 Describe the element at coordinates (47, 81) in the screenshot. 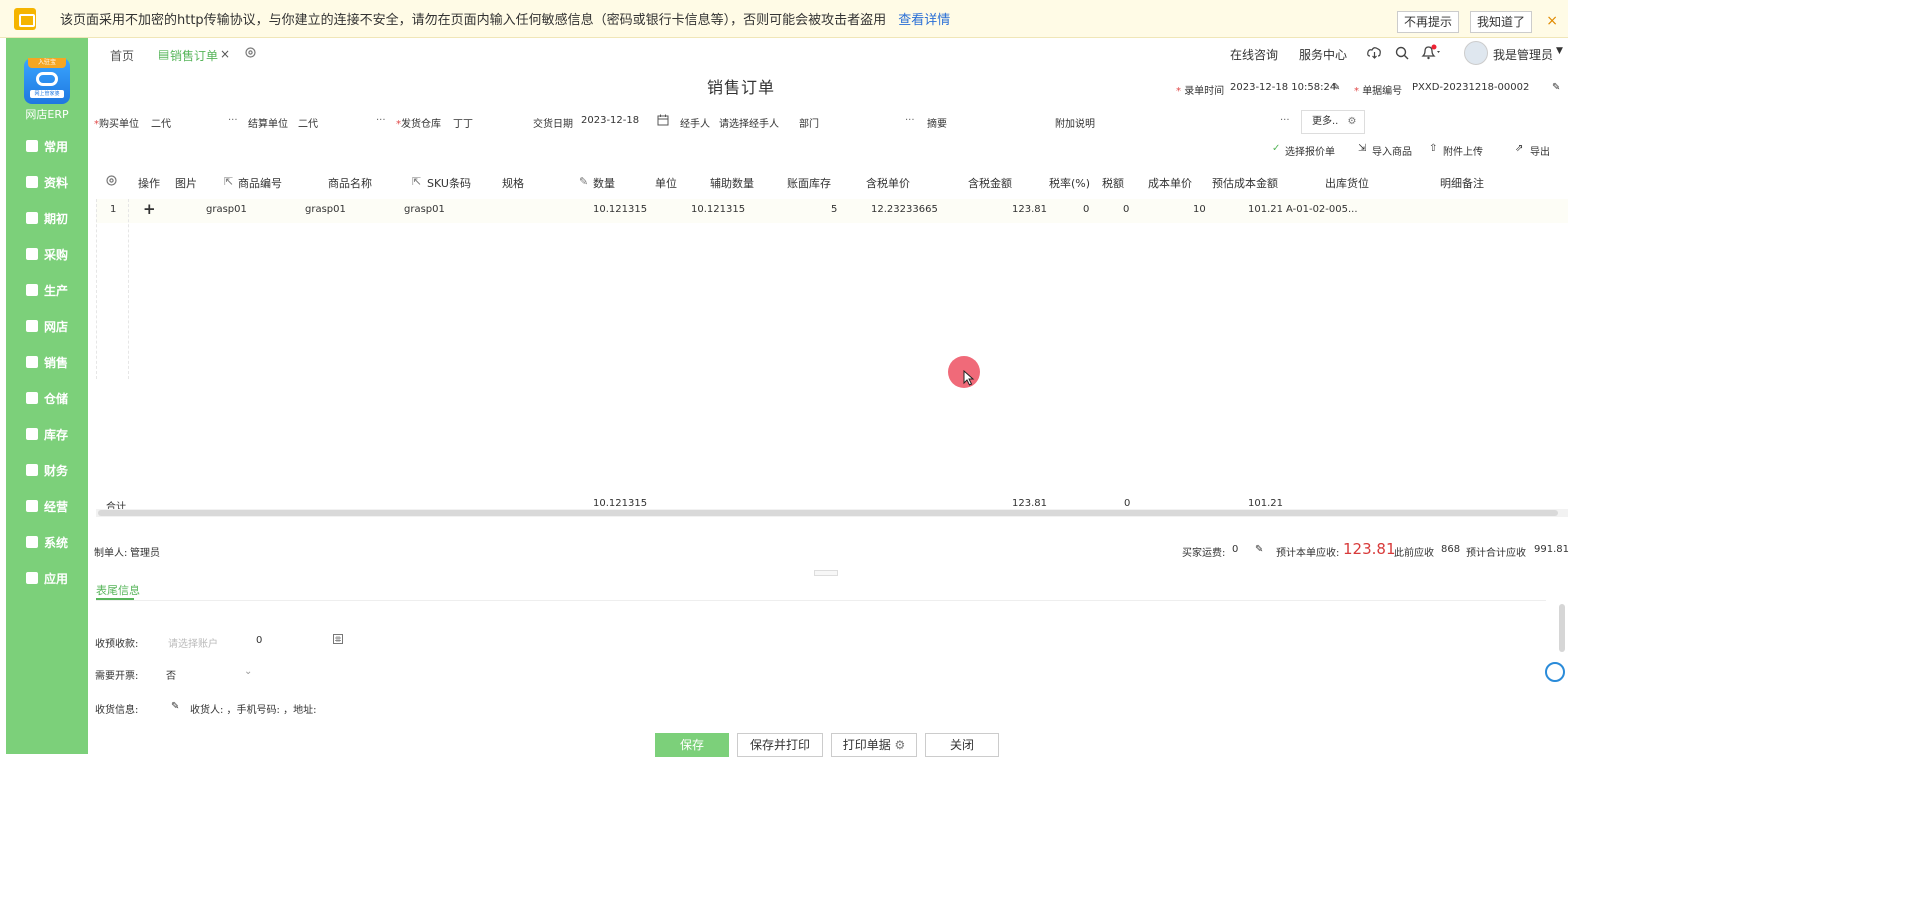

I see `app-logo: 入驻宝 网上管家婆` at that location.